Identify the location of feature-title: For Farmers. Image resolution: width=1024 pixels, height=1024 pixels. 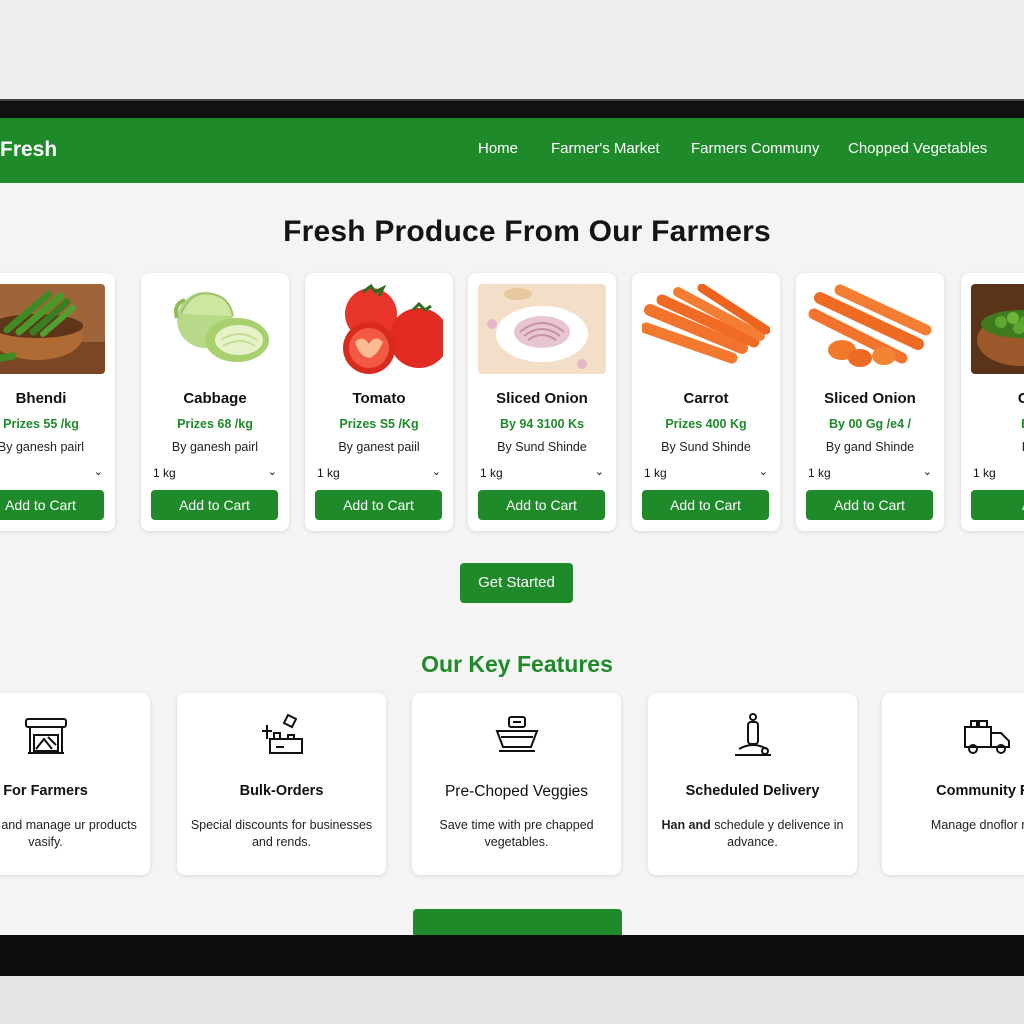
(45, 791).